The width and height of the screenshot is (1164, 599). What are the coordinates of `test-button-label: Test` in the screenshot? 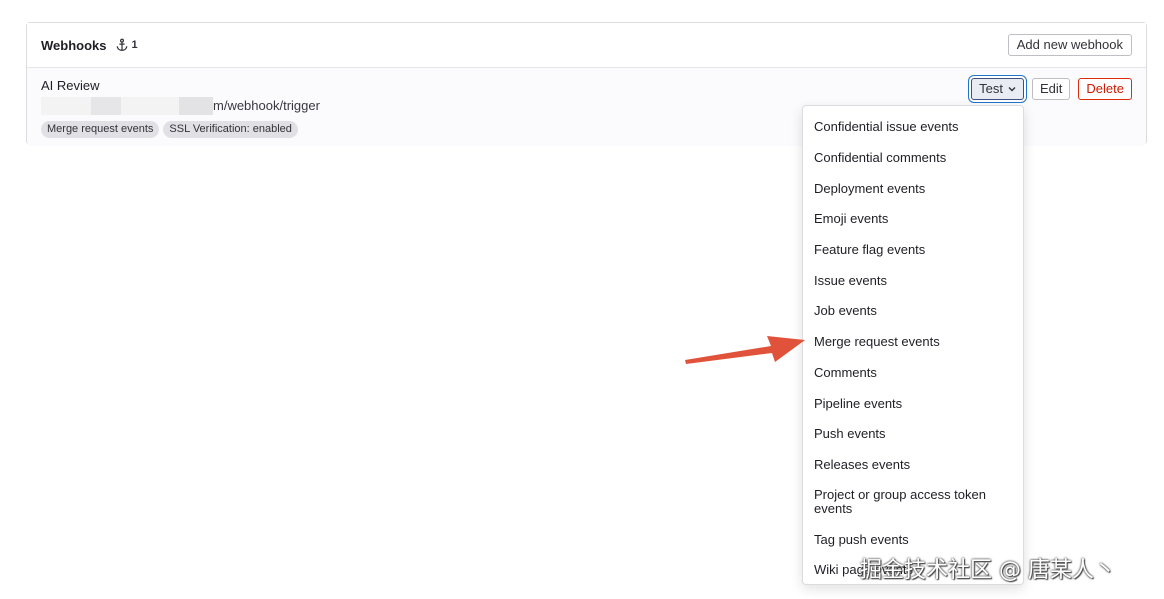 It's located at (991, 88).